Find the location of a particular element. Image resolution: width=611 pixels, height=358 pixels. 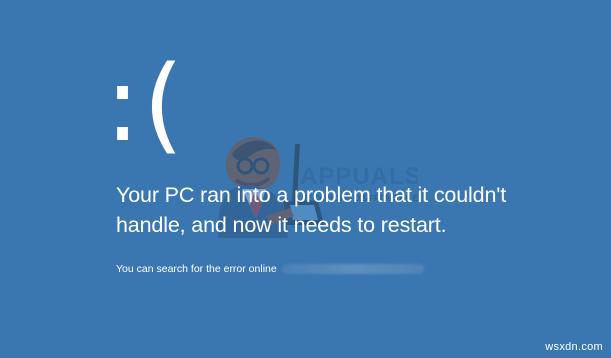

search-error-text: You can search for the error online is located at coordinates (196, 269).